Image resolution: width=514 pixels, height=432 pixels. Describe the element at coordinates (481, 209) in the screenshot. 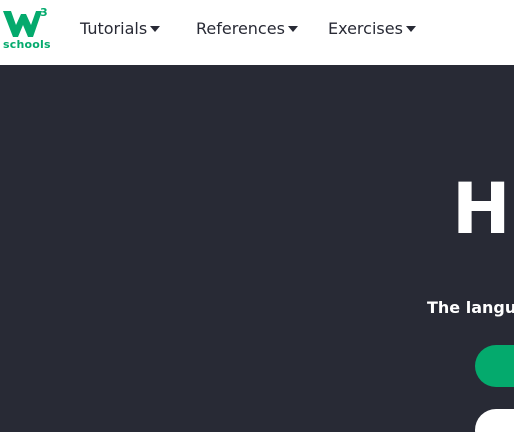

I see `hero-title: H` at that location.